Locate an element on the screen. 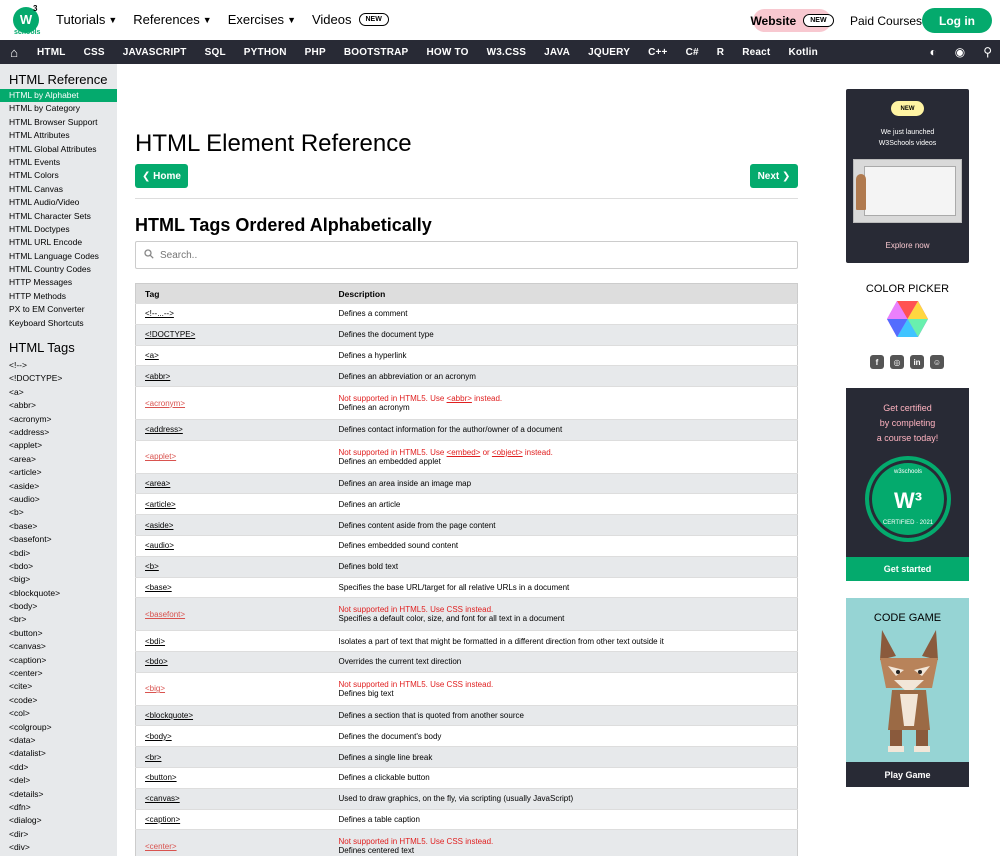  search-input is located at coordinates (460, 255).